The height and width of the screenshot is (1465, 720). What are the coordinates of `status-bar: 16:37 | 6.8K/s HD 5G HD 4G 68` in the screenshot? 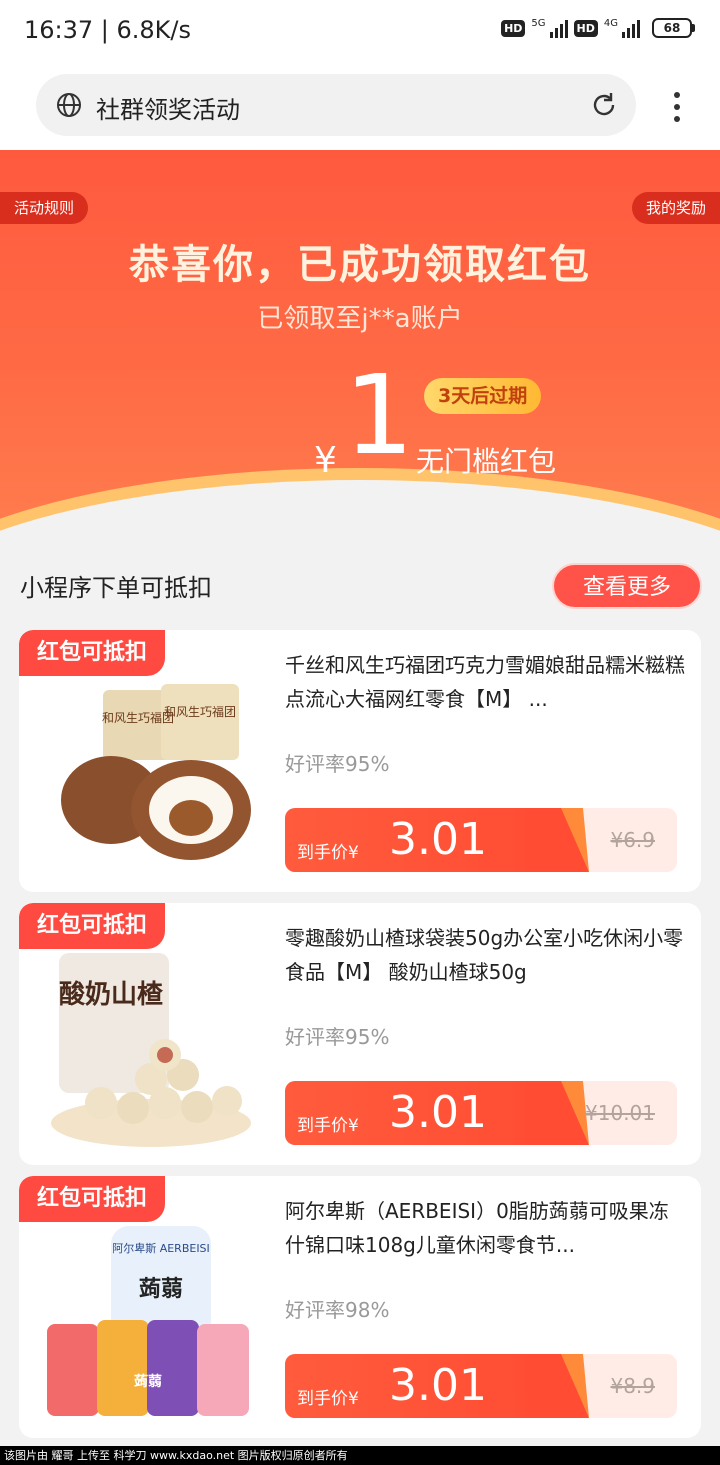 It's located at (360, 31).